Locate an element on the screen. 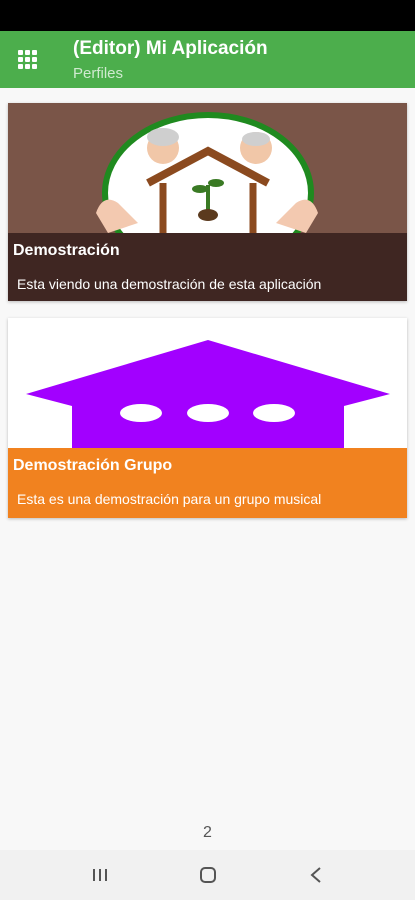 The height and width of the screenshot is (900, 415). grid-menu-icon is located at coordinates (29, 61).